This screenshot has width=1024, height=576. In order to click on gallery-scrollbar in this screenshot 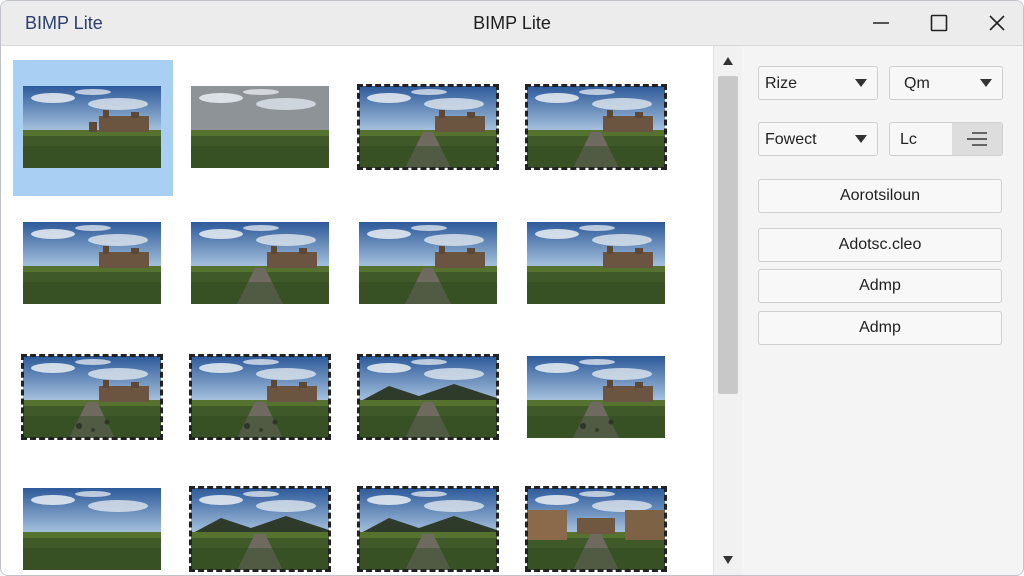, I will do `click(727, 310)`.